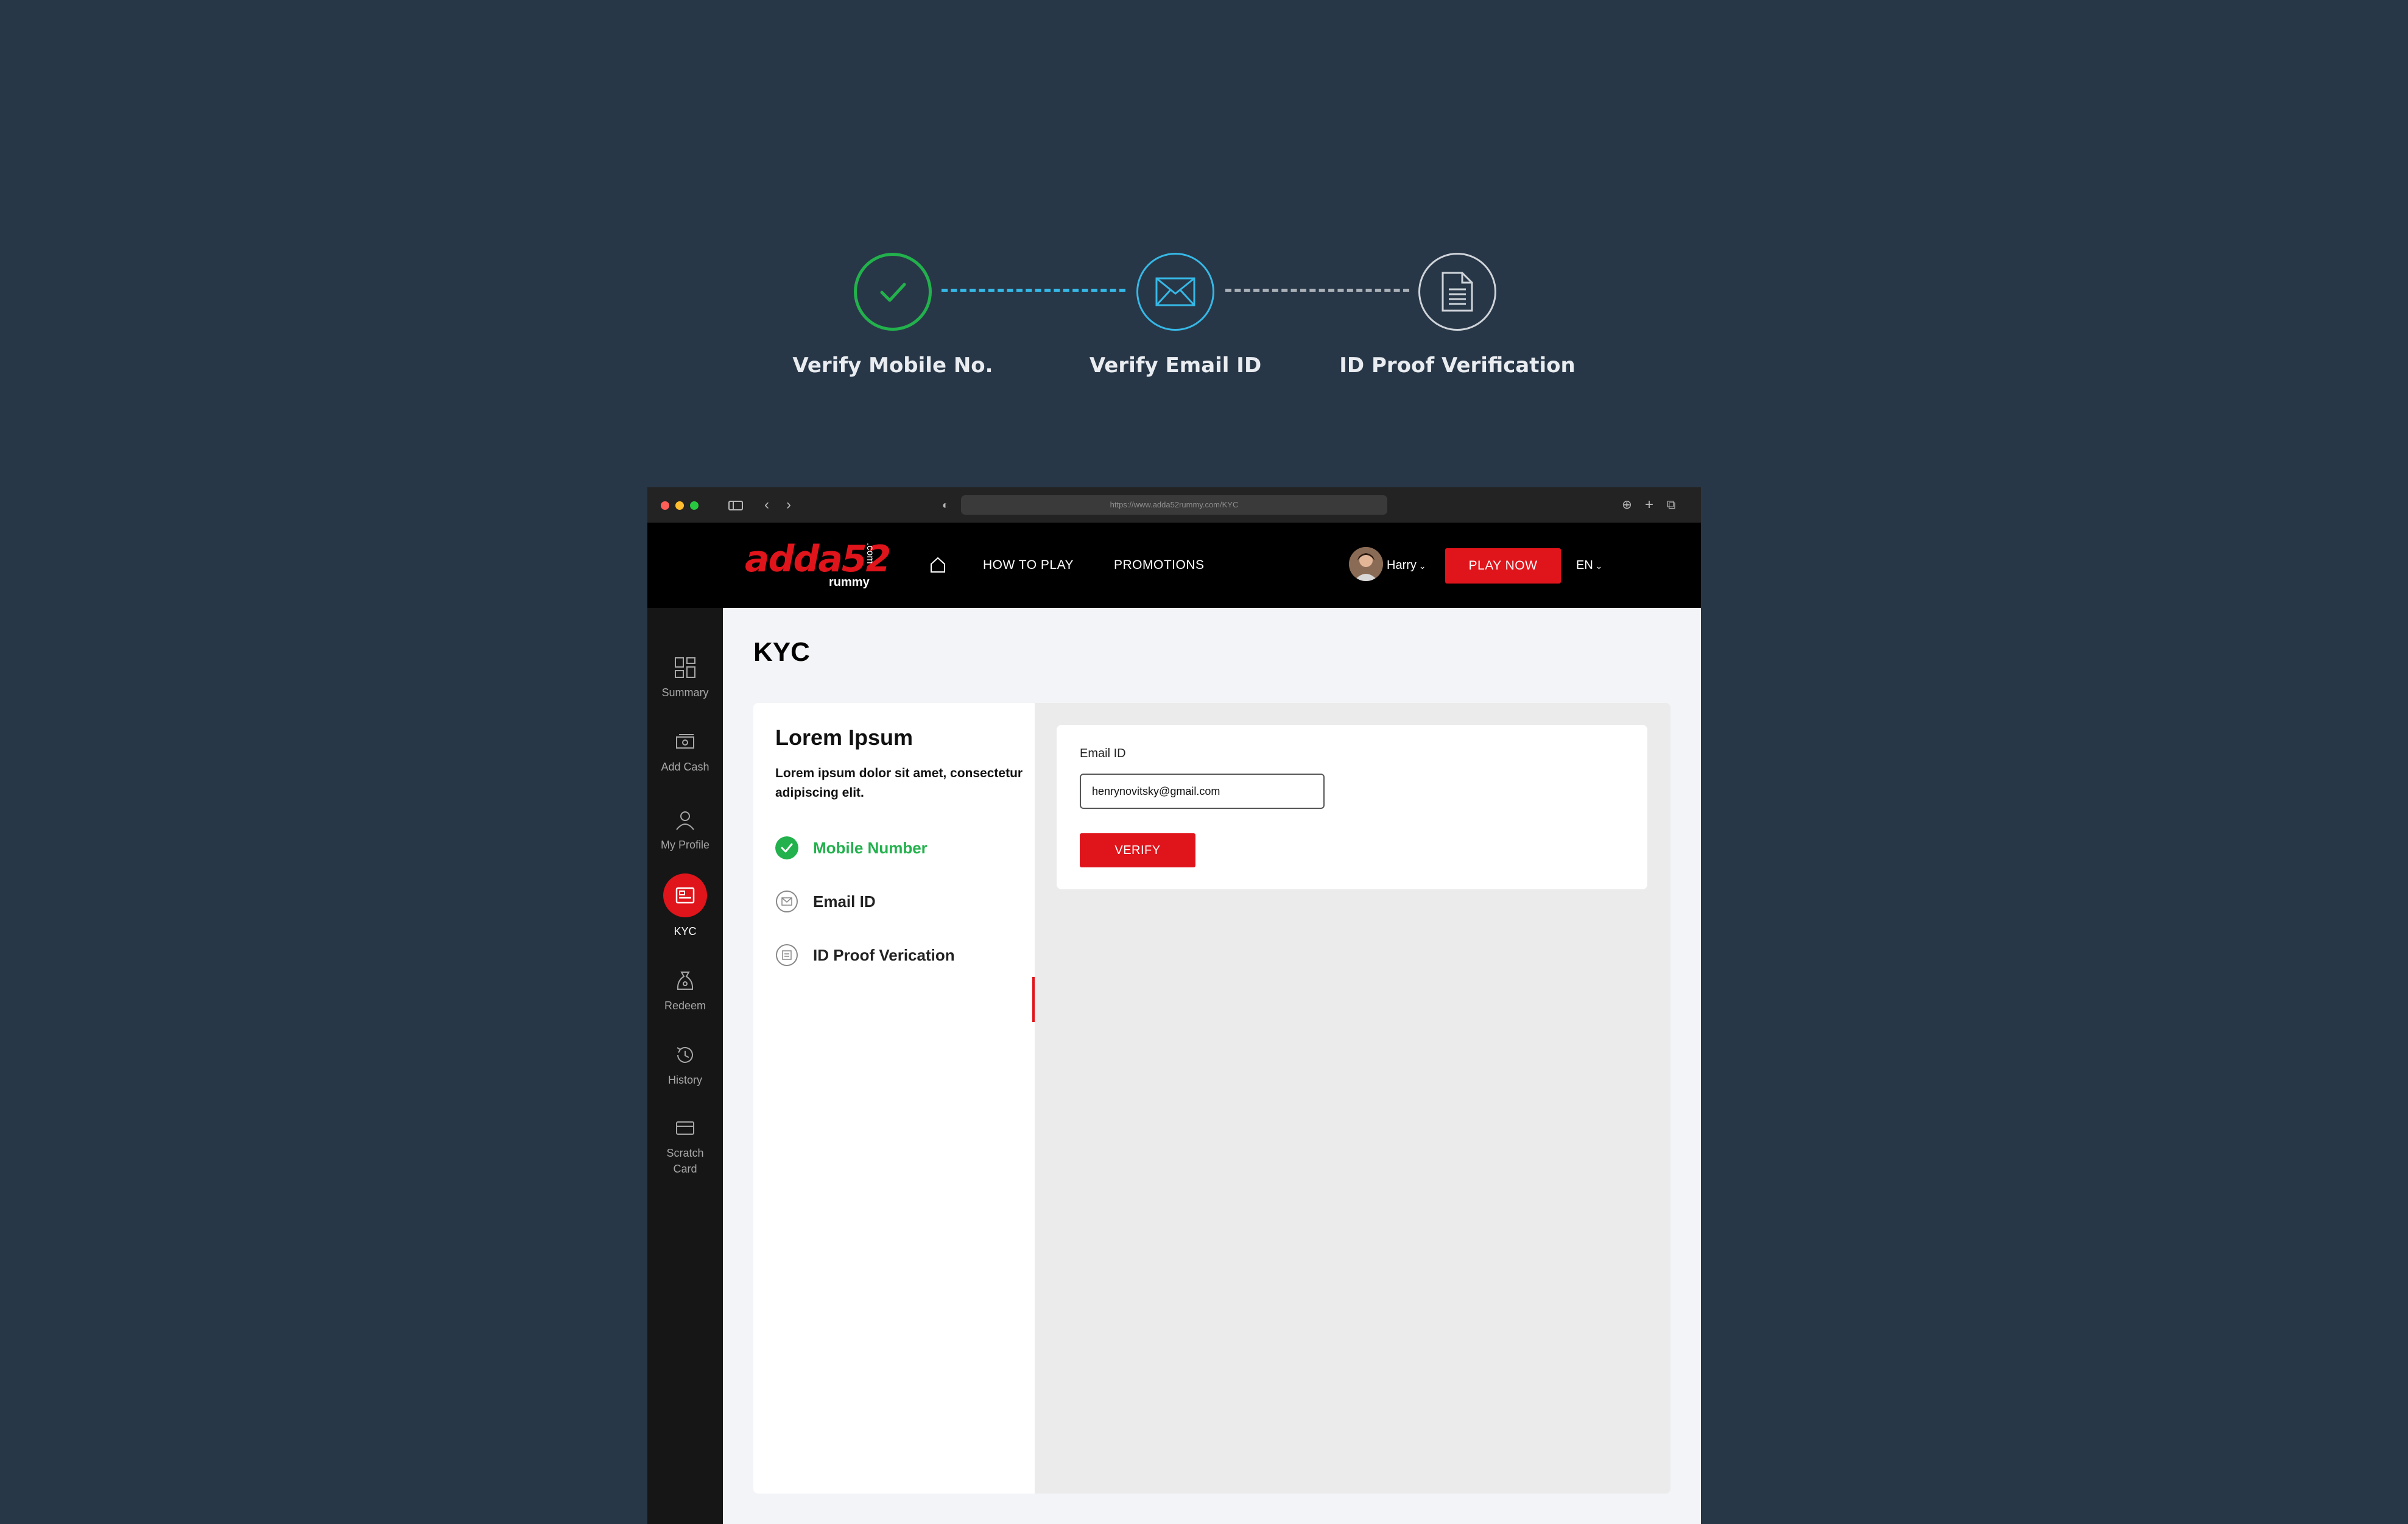 The height and width of the screenshot is (1524, 2408). What do you see at coordinates (1627, 505) in the screenshot?
I see `download-icon: ⊕` at bounding box center [1627, 505].